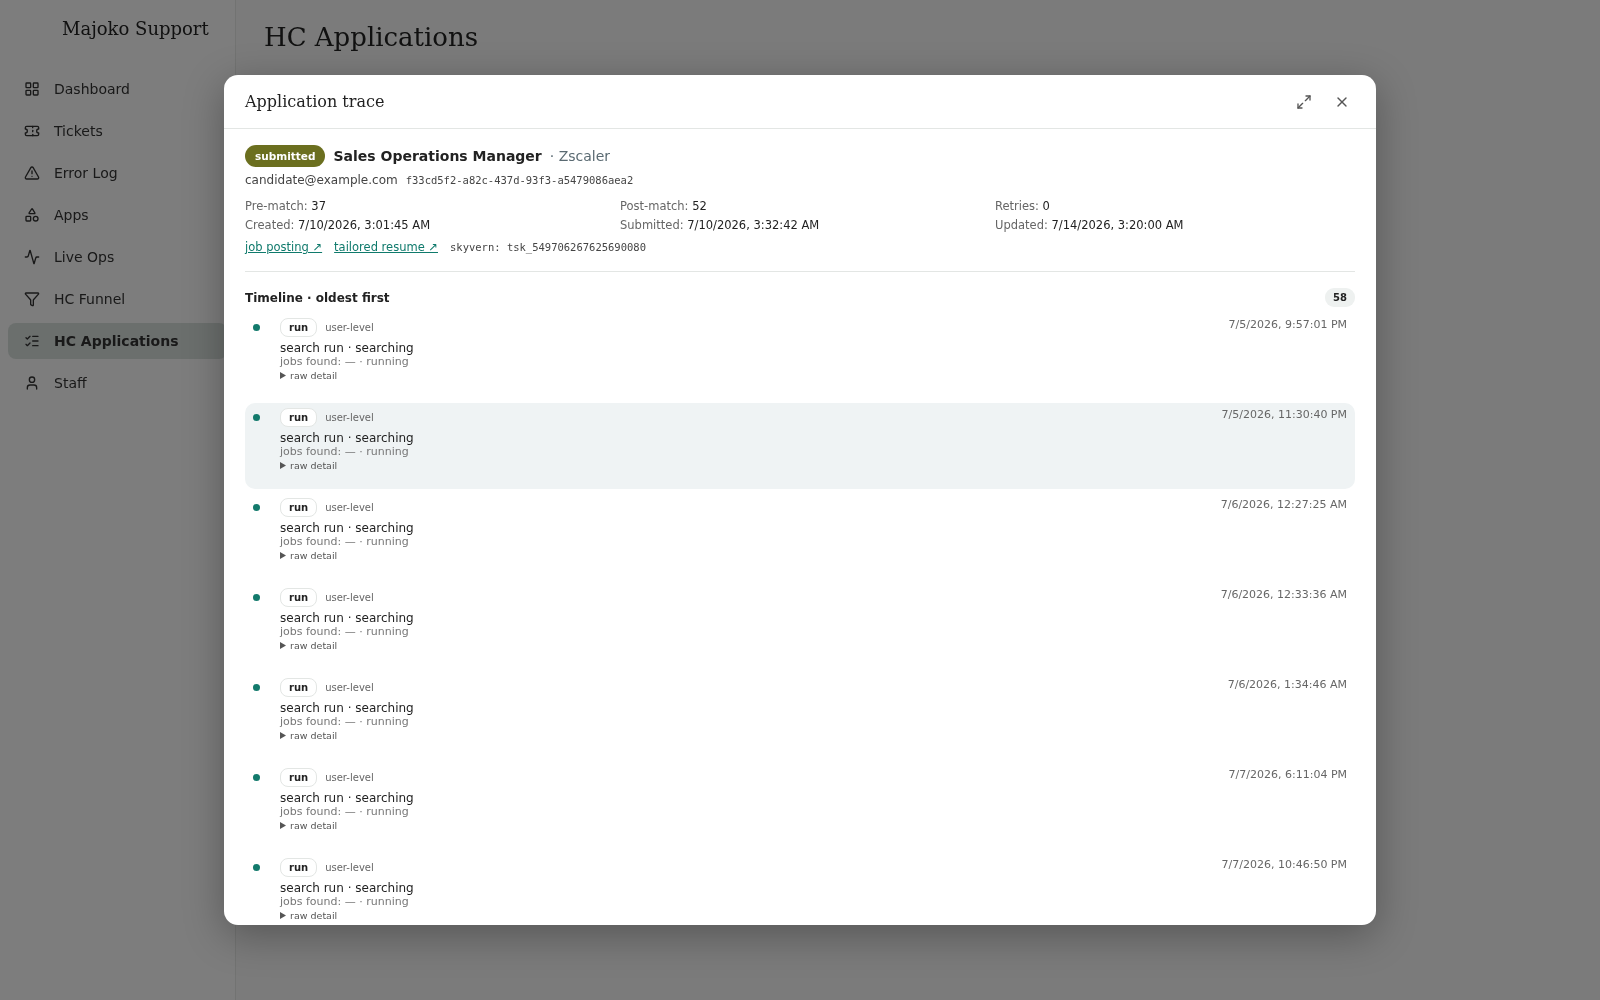  I want to click on event-time: 7/7/2026, 6:11:04 PM, so click(1287, 775).